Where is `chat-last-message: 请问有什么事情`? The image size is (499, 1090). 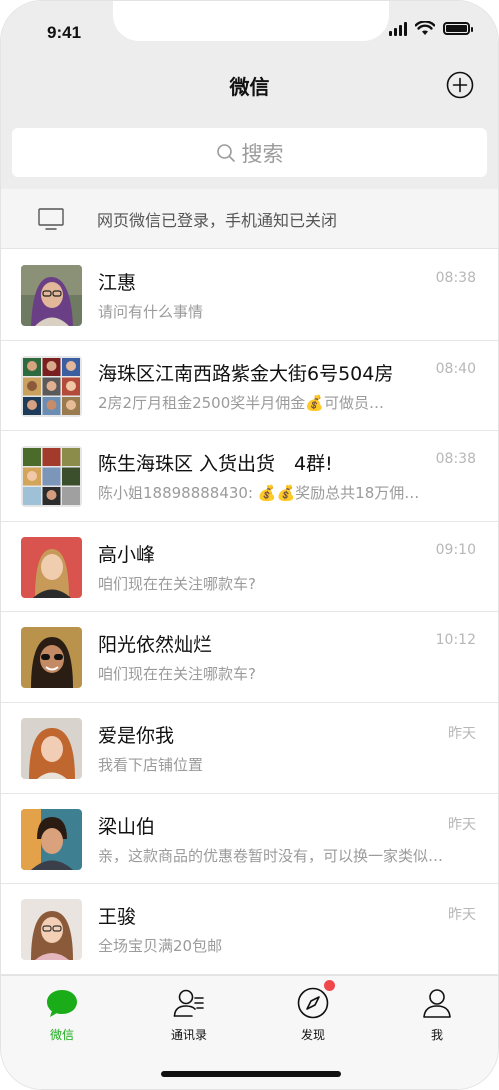 chat-last-message: 请问有什么事情 is located at coordinates (151, 312).